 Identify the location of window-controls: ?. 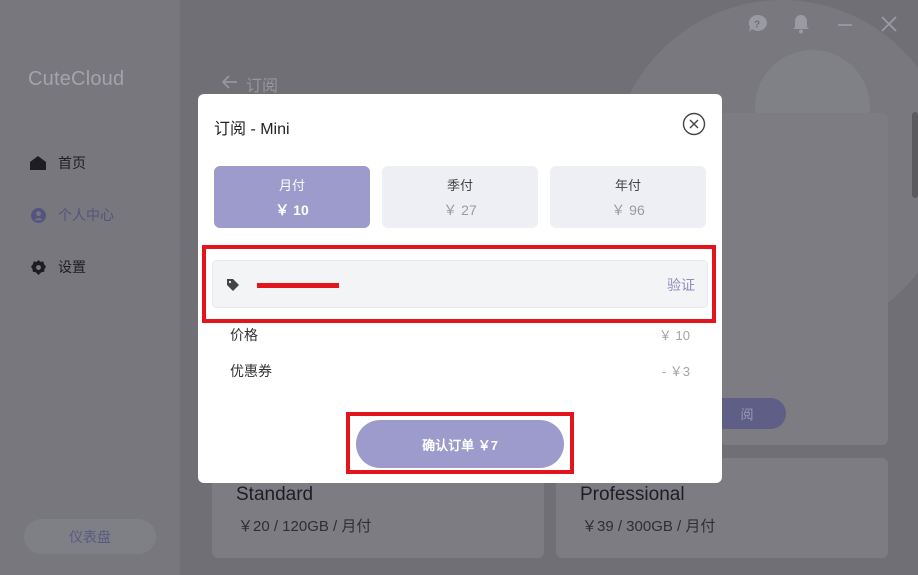
(823, 24).